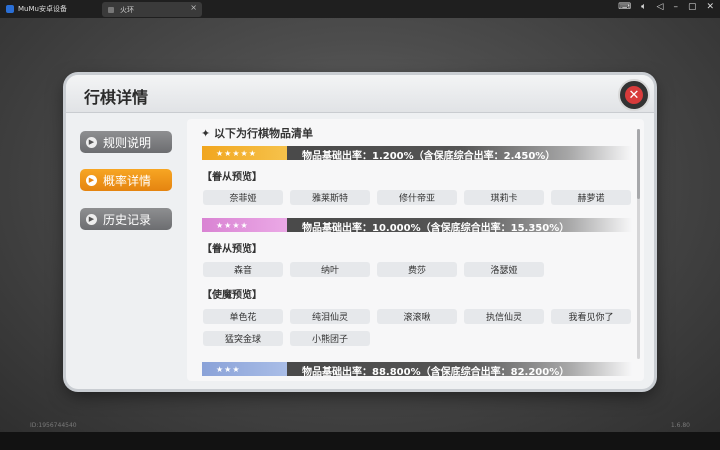  I want to click on star-rating-icon: ★★★★★, so click(236, 153).